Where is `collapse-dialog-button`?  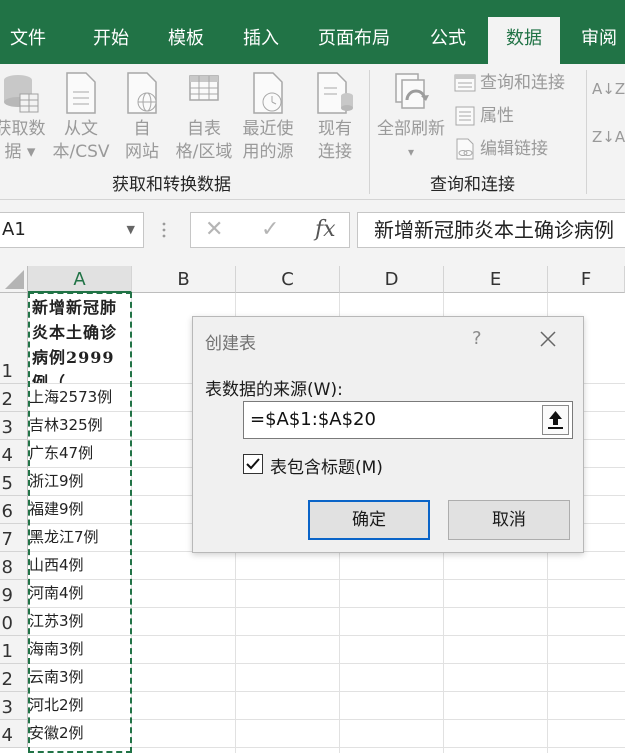 collapse-dialog-button is located at coordinates (555, 420).